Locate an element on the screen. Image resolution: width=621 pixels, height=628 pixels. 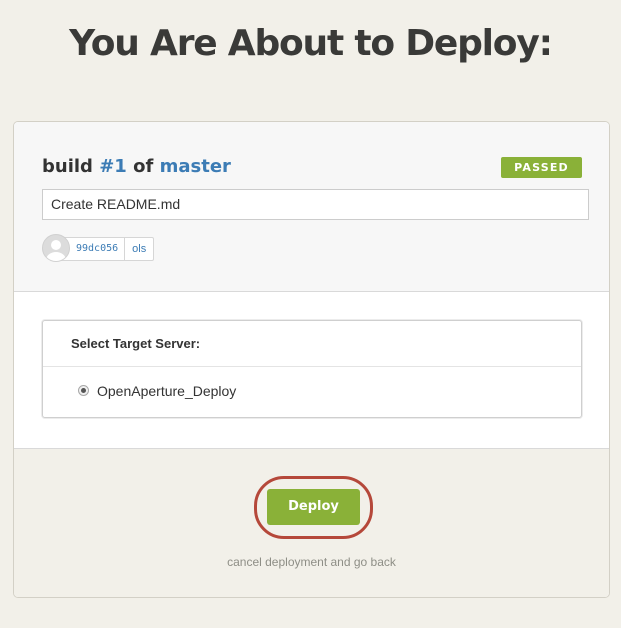
status-badge: PASSED is located at coordinates (541, 167).